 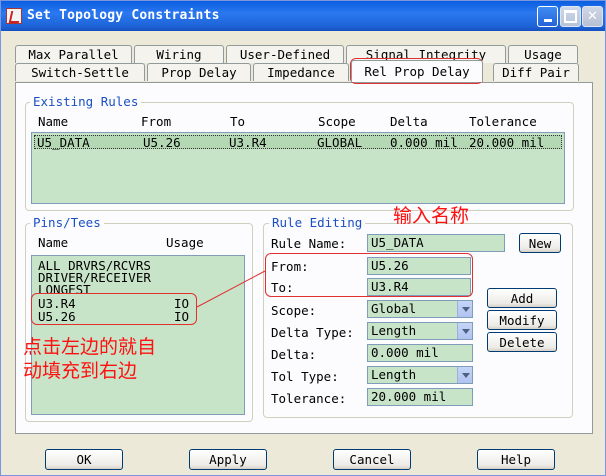 I want to click on app-icon, so click(x=14, y=16).